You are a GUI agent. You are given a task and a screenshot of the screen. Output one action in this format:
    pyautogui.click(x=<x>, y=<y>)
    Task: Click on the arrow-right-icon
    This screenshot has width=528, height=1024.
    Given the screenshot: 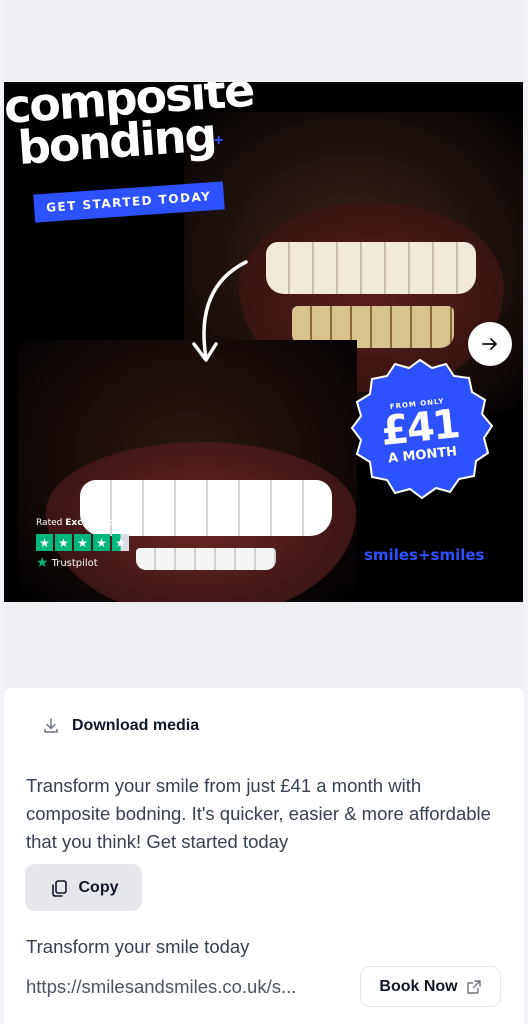 What is the action you would take?
    pyautogui.click(x=489, y=344)
    